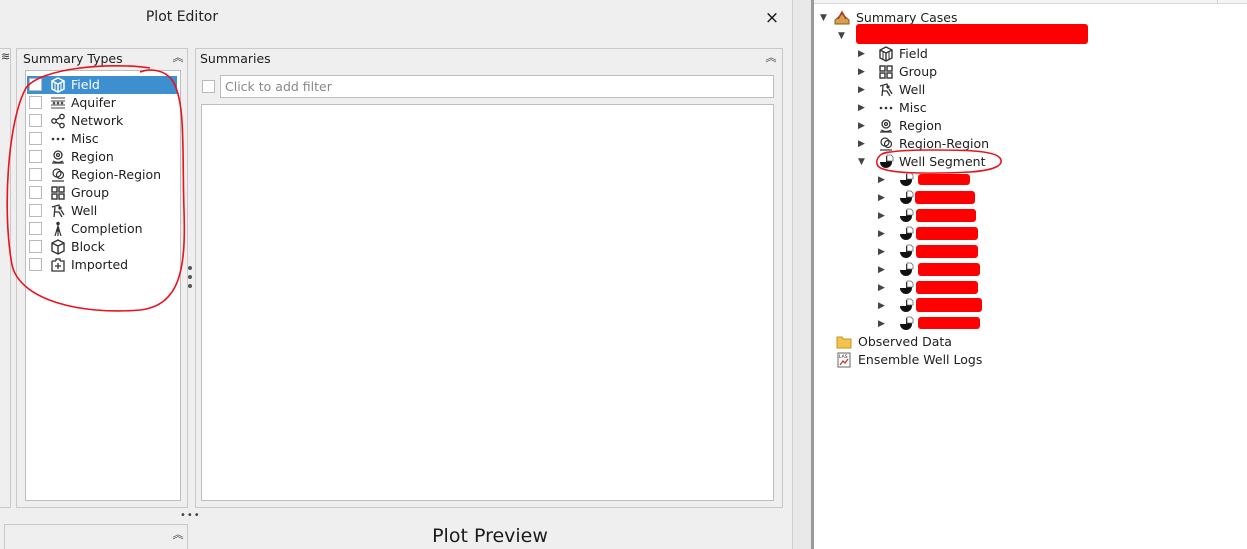 This screenshot has height=549, width=1247. Describe the element at coordinates (886, 72) in the screenshot. I see `group-icon` at that location.